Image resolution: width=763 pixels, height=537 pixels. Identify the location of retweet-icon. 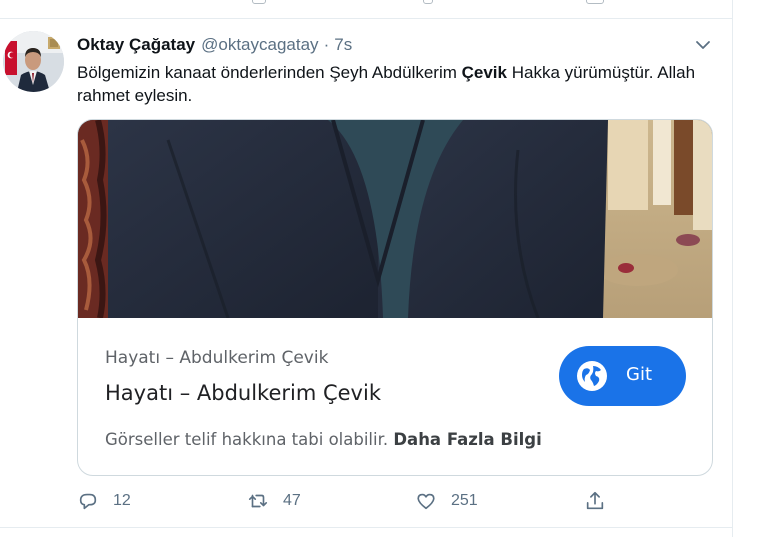
(258, 501).